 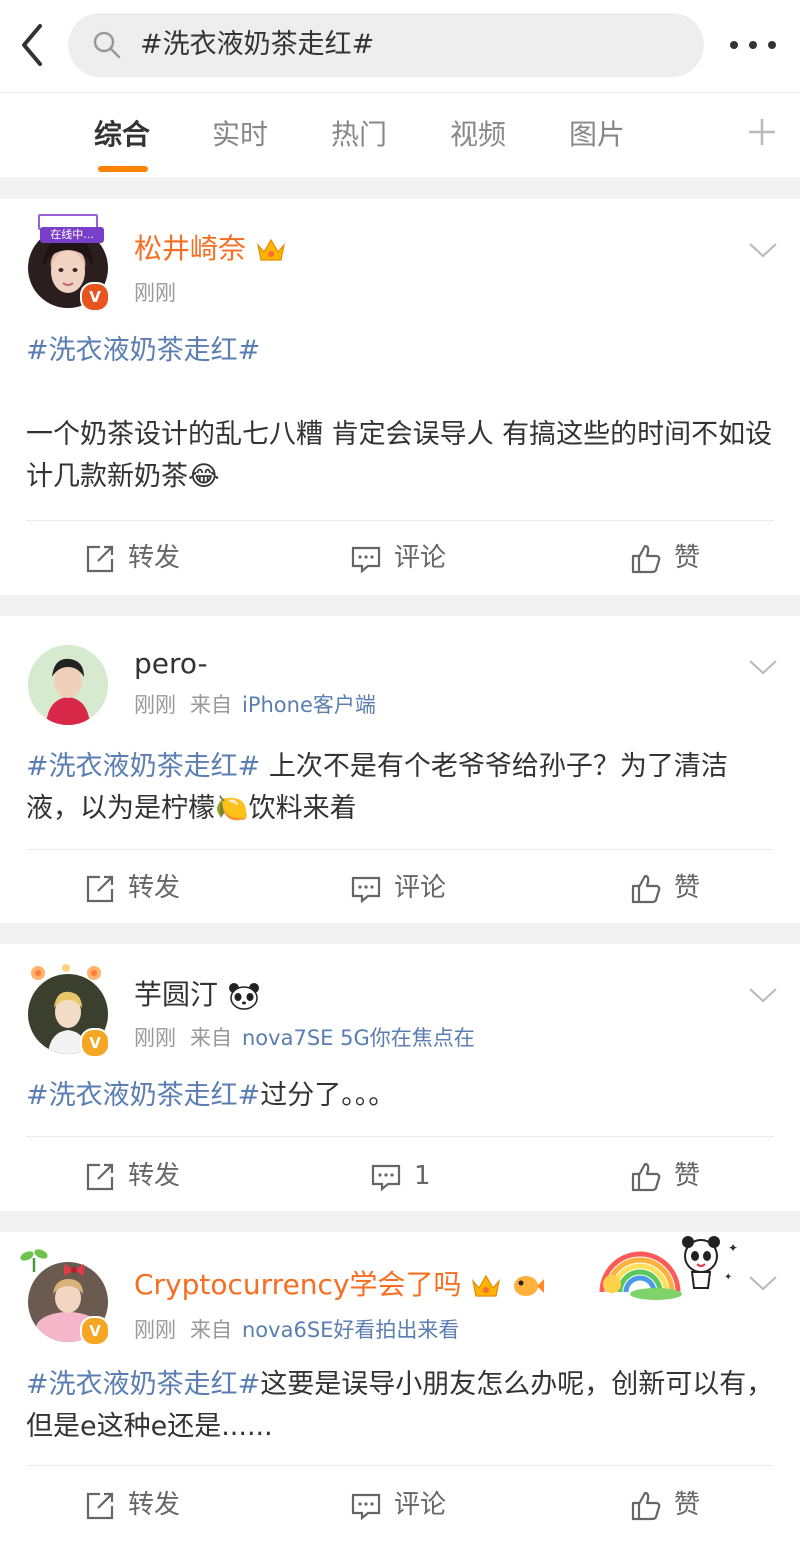 I want to click on avatar-image-icon, so click(x=68, y=685).